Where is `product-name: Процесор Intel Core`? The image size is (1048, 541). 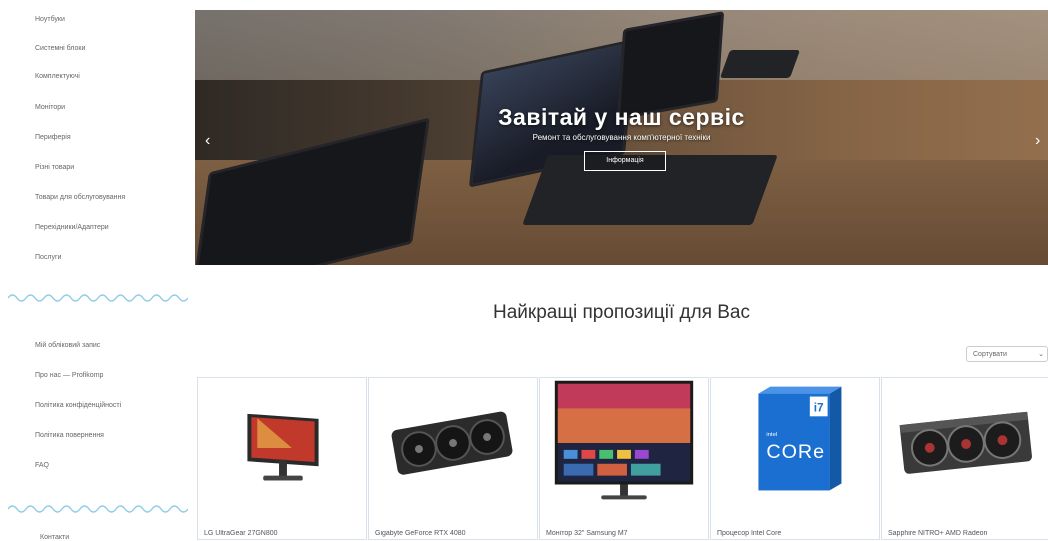 product-name: Процесор Intel Core is located at coordinates (797, 533).